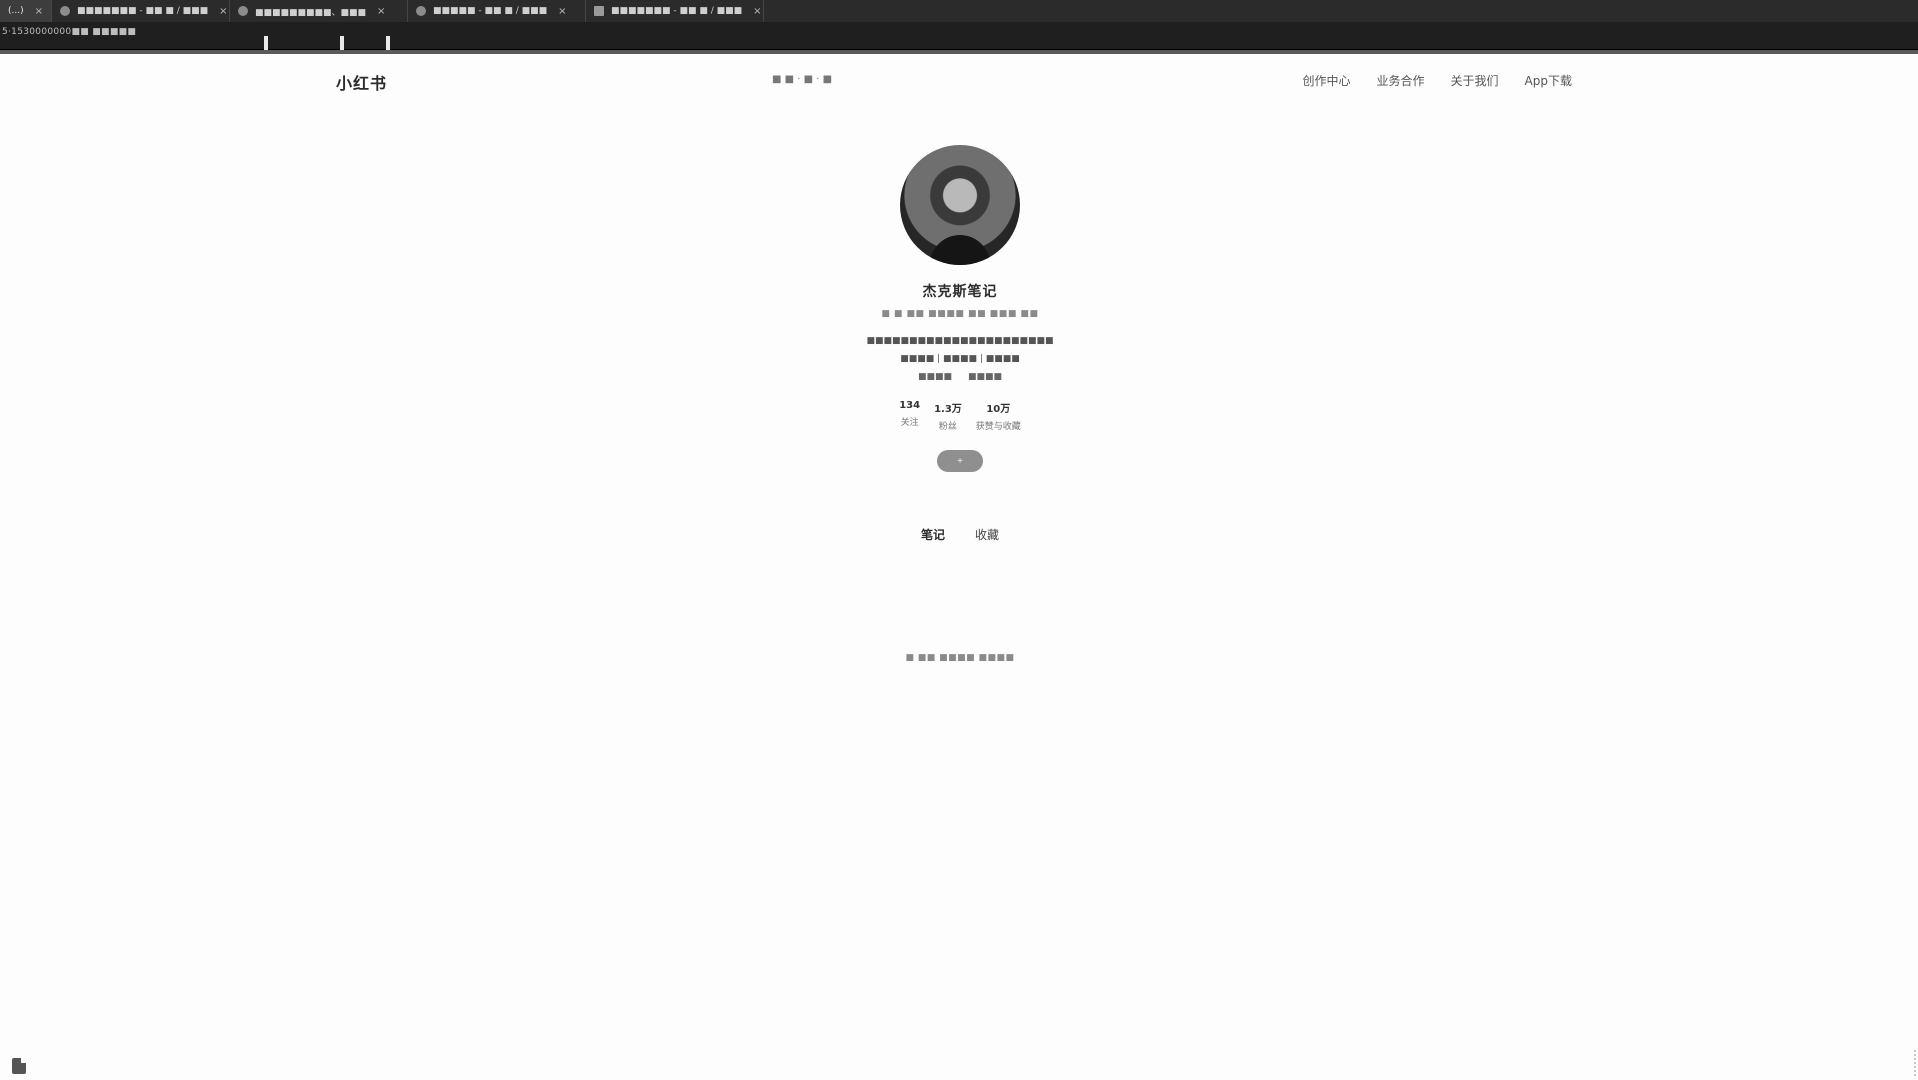  What do you see at coordinates (960, 658) in the screenshot?
I see `empty-state-text: ■ ■■ ■■■■ ■■■■` at bounding box center [960, 658].